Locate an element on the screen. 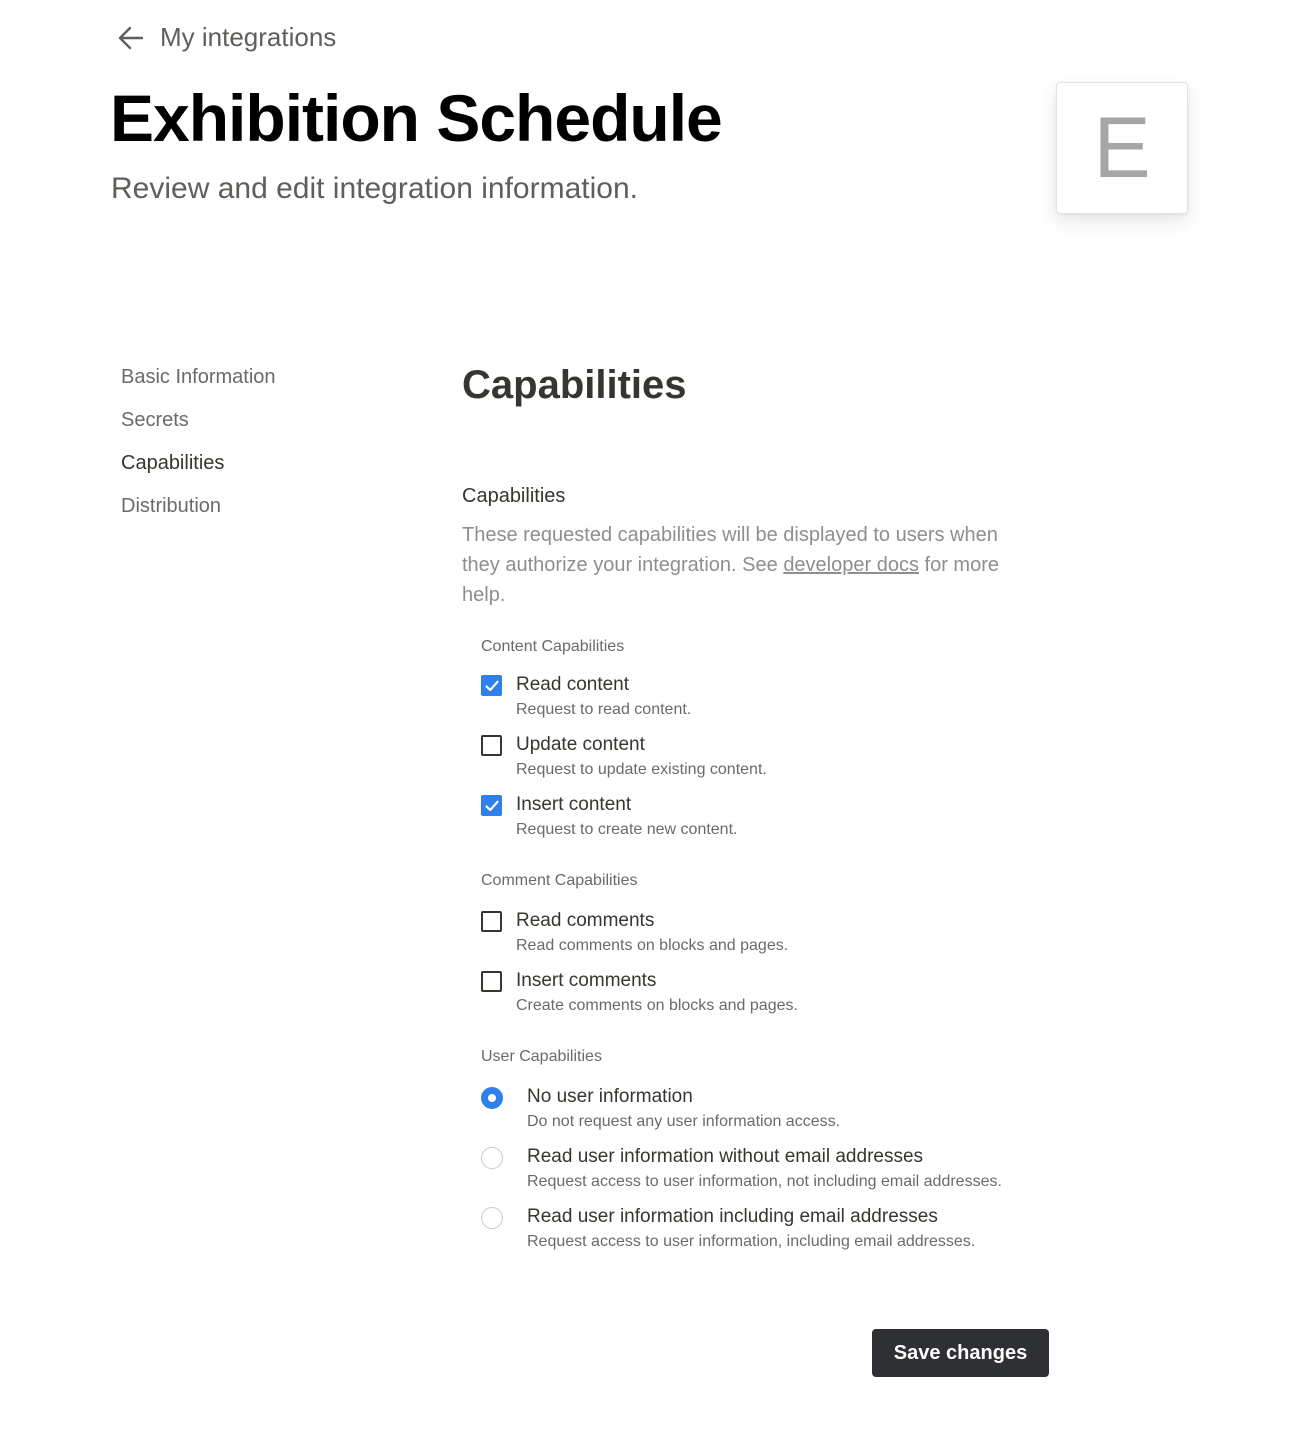  sidenav-item-secrets: Secrets is located at coordinates (198, 426).